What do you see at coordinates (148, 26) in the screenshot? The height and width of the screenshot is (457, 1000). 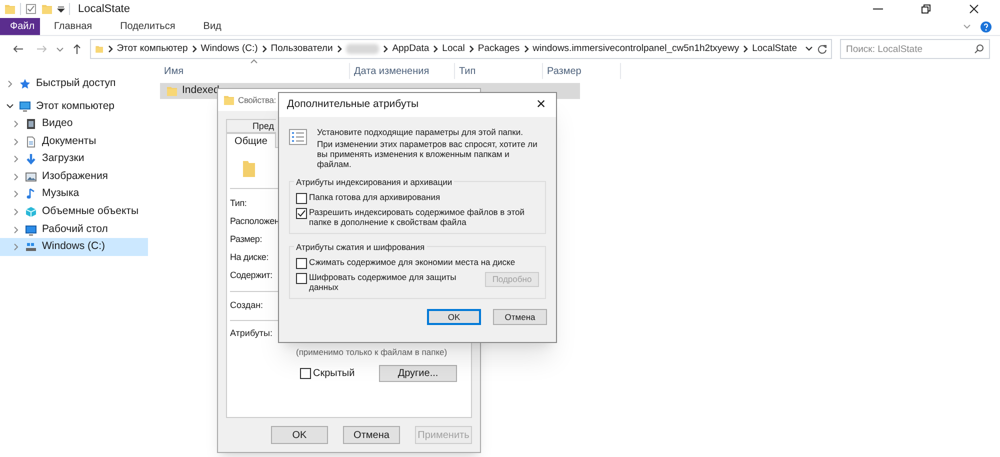 I see `ribbon-tab: Поделиться` at bounding box center [148, 26].